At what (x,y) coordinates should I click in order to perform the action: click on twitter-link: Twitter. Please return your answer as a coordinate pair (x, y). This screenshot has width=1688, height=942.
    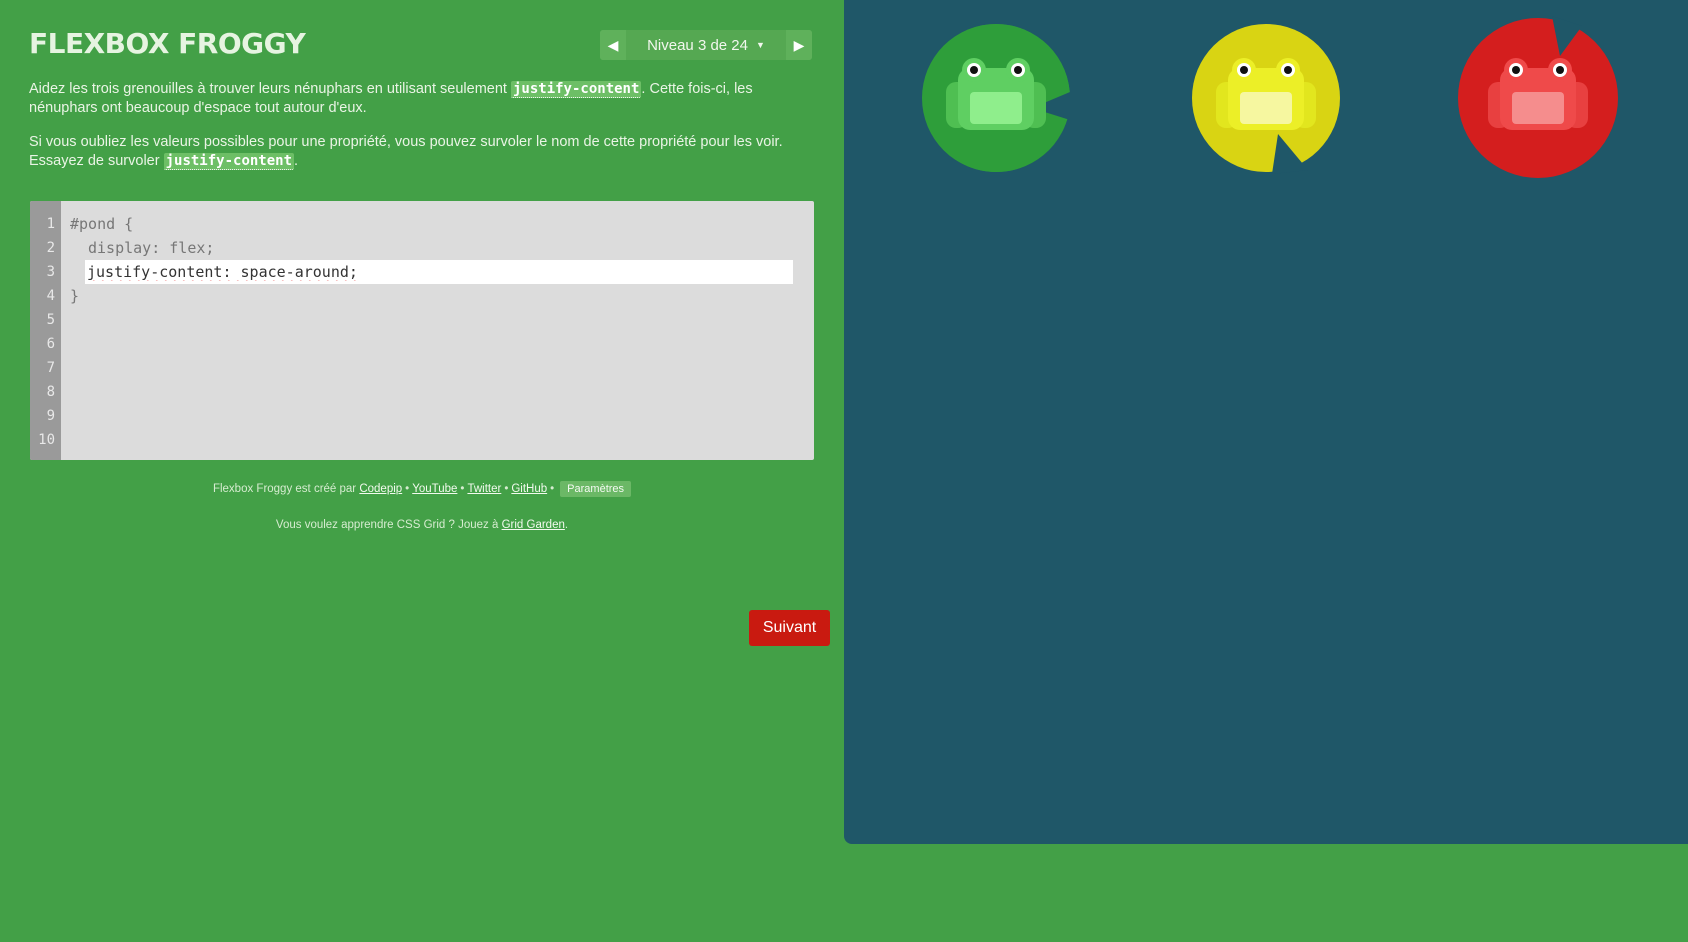
    Looking at the image, I should click on (484, 489).